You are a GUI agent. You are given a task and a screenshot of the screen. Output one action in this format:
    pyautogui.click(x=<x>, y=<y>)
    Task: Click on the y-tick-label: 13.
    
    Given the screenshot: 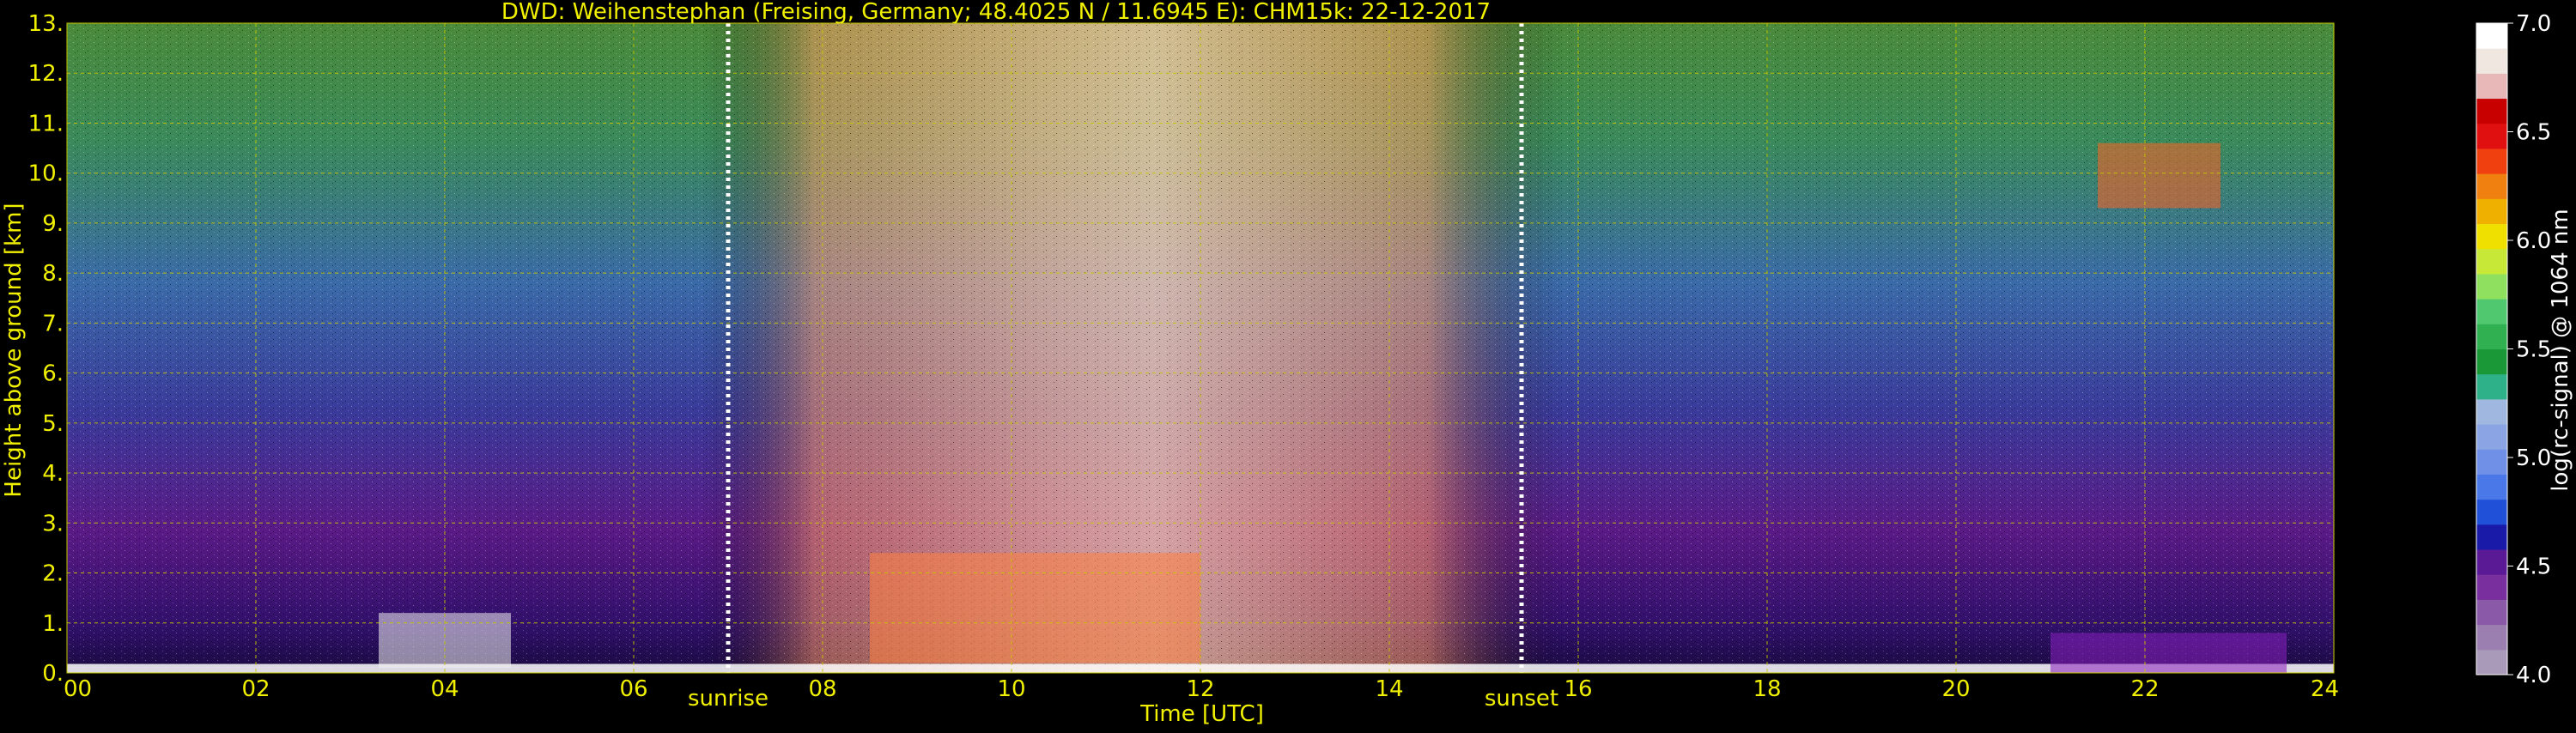 What is the action you would take?
    pyautogui.click(x=46, y=24)
    